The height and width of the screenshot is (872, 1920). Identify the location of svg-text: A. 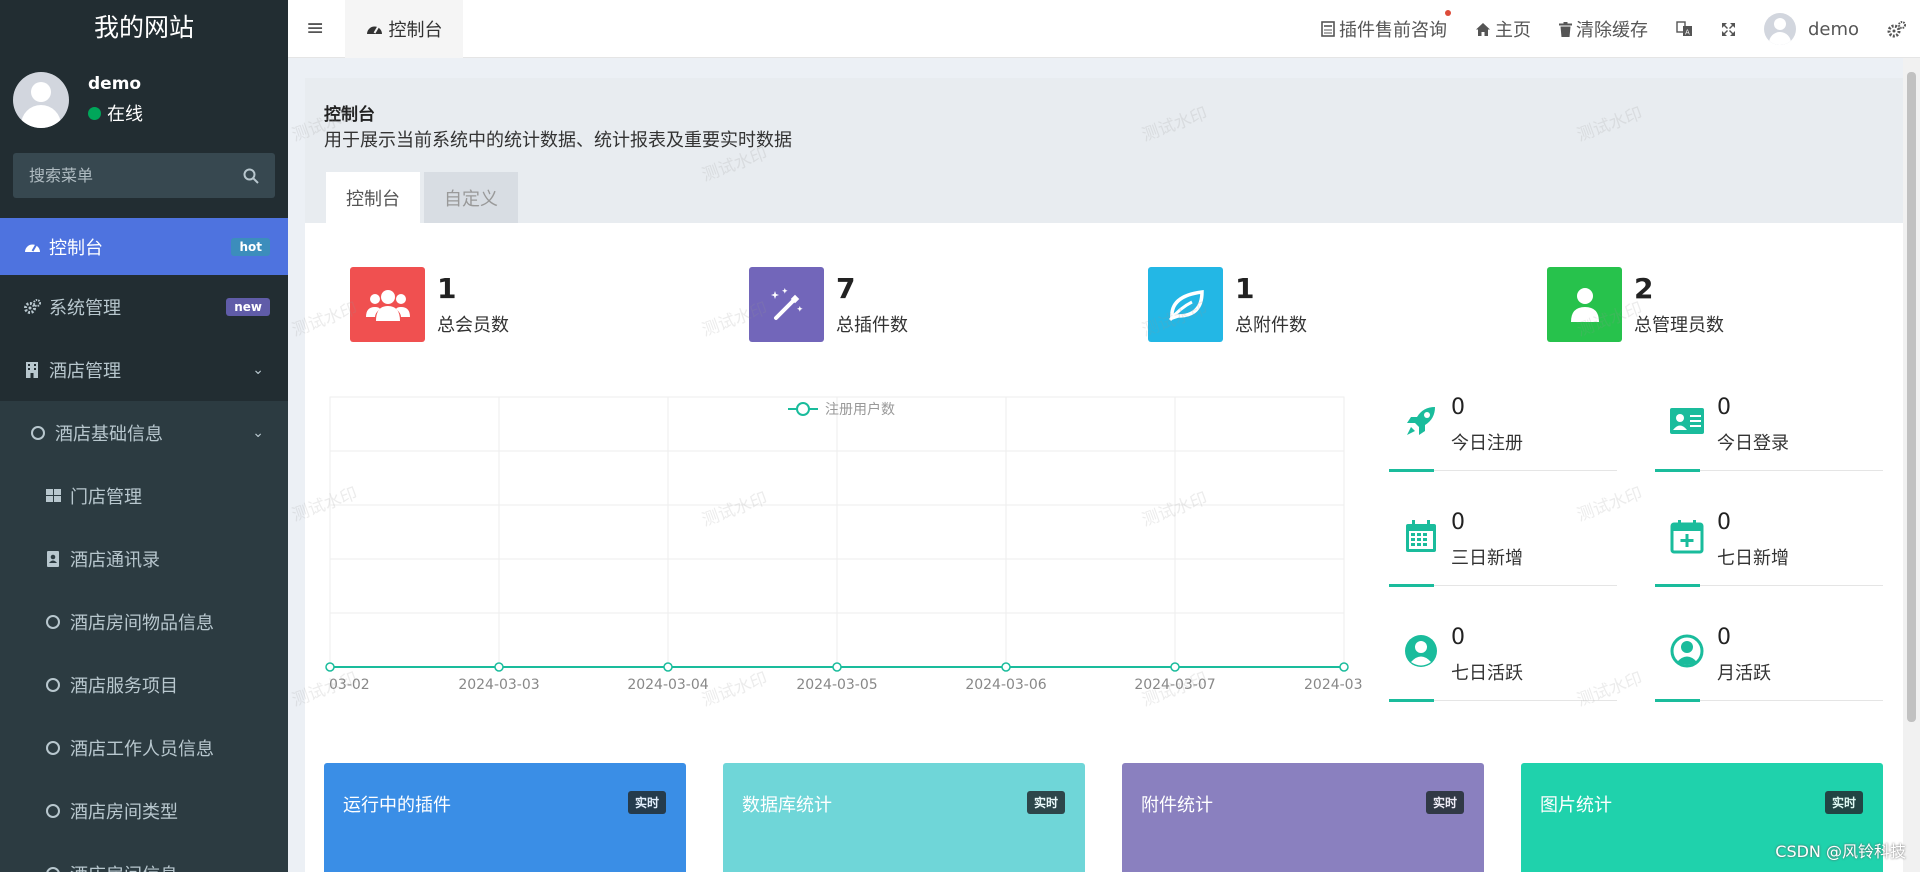
(1687, 33).